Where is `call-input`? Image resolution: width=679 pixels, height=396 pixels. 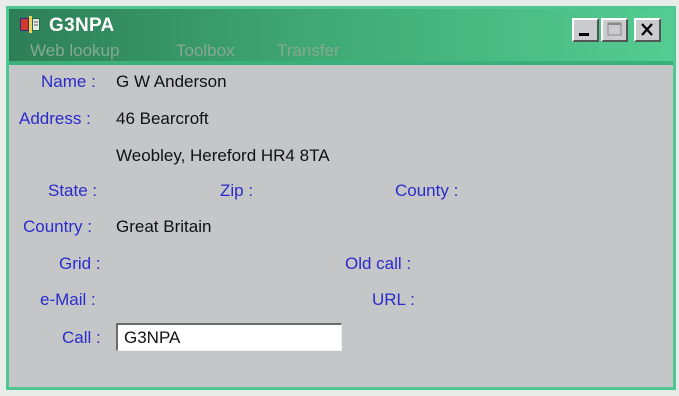
call-input is located at coordinates (229, 337).